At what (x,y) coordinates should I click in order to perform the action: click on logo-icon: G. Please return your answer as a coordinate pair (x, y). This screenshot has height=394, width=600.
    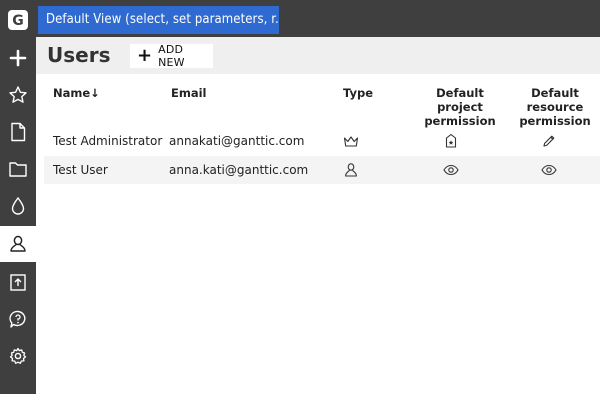
    Looking at the image, I should click on (18, 20).